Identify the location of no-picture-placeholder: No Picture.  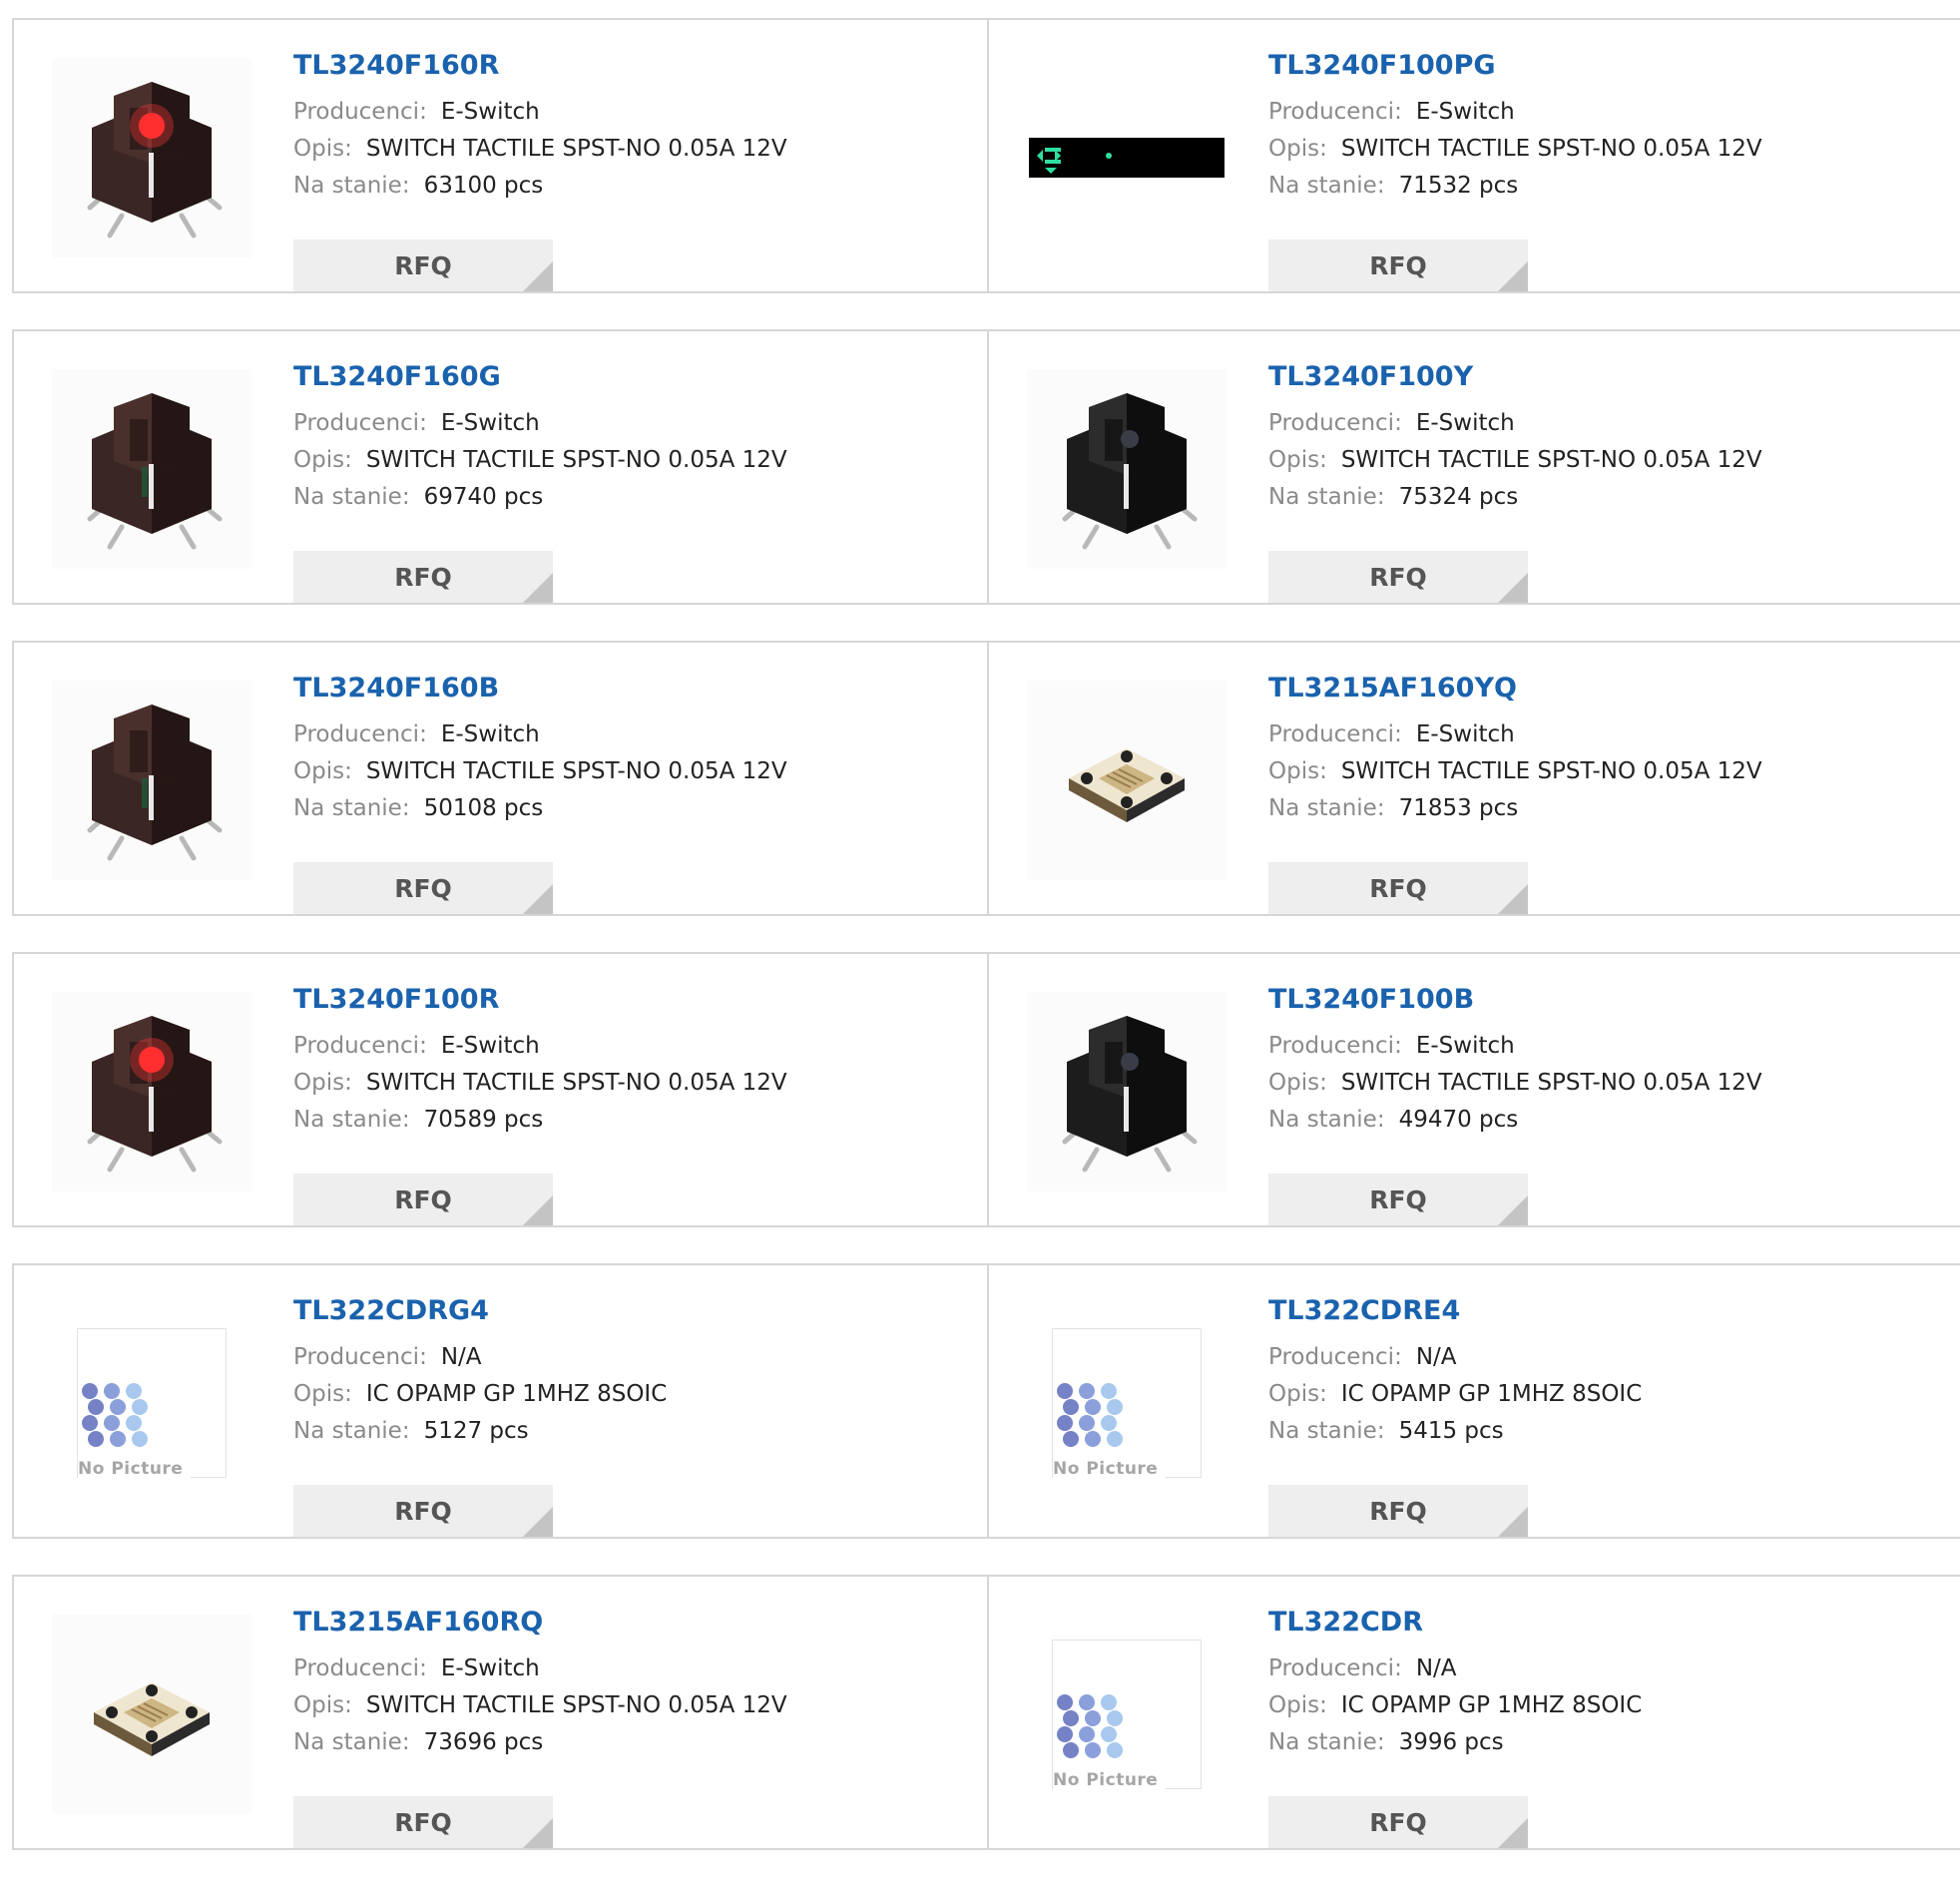
(1127, 1403).